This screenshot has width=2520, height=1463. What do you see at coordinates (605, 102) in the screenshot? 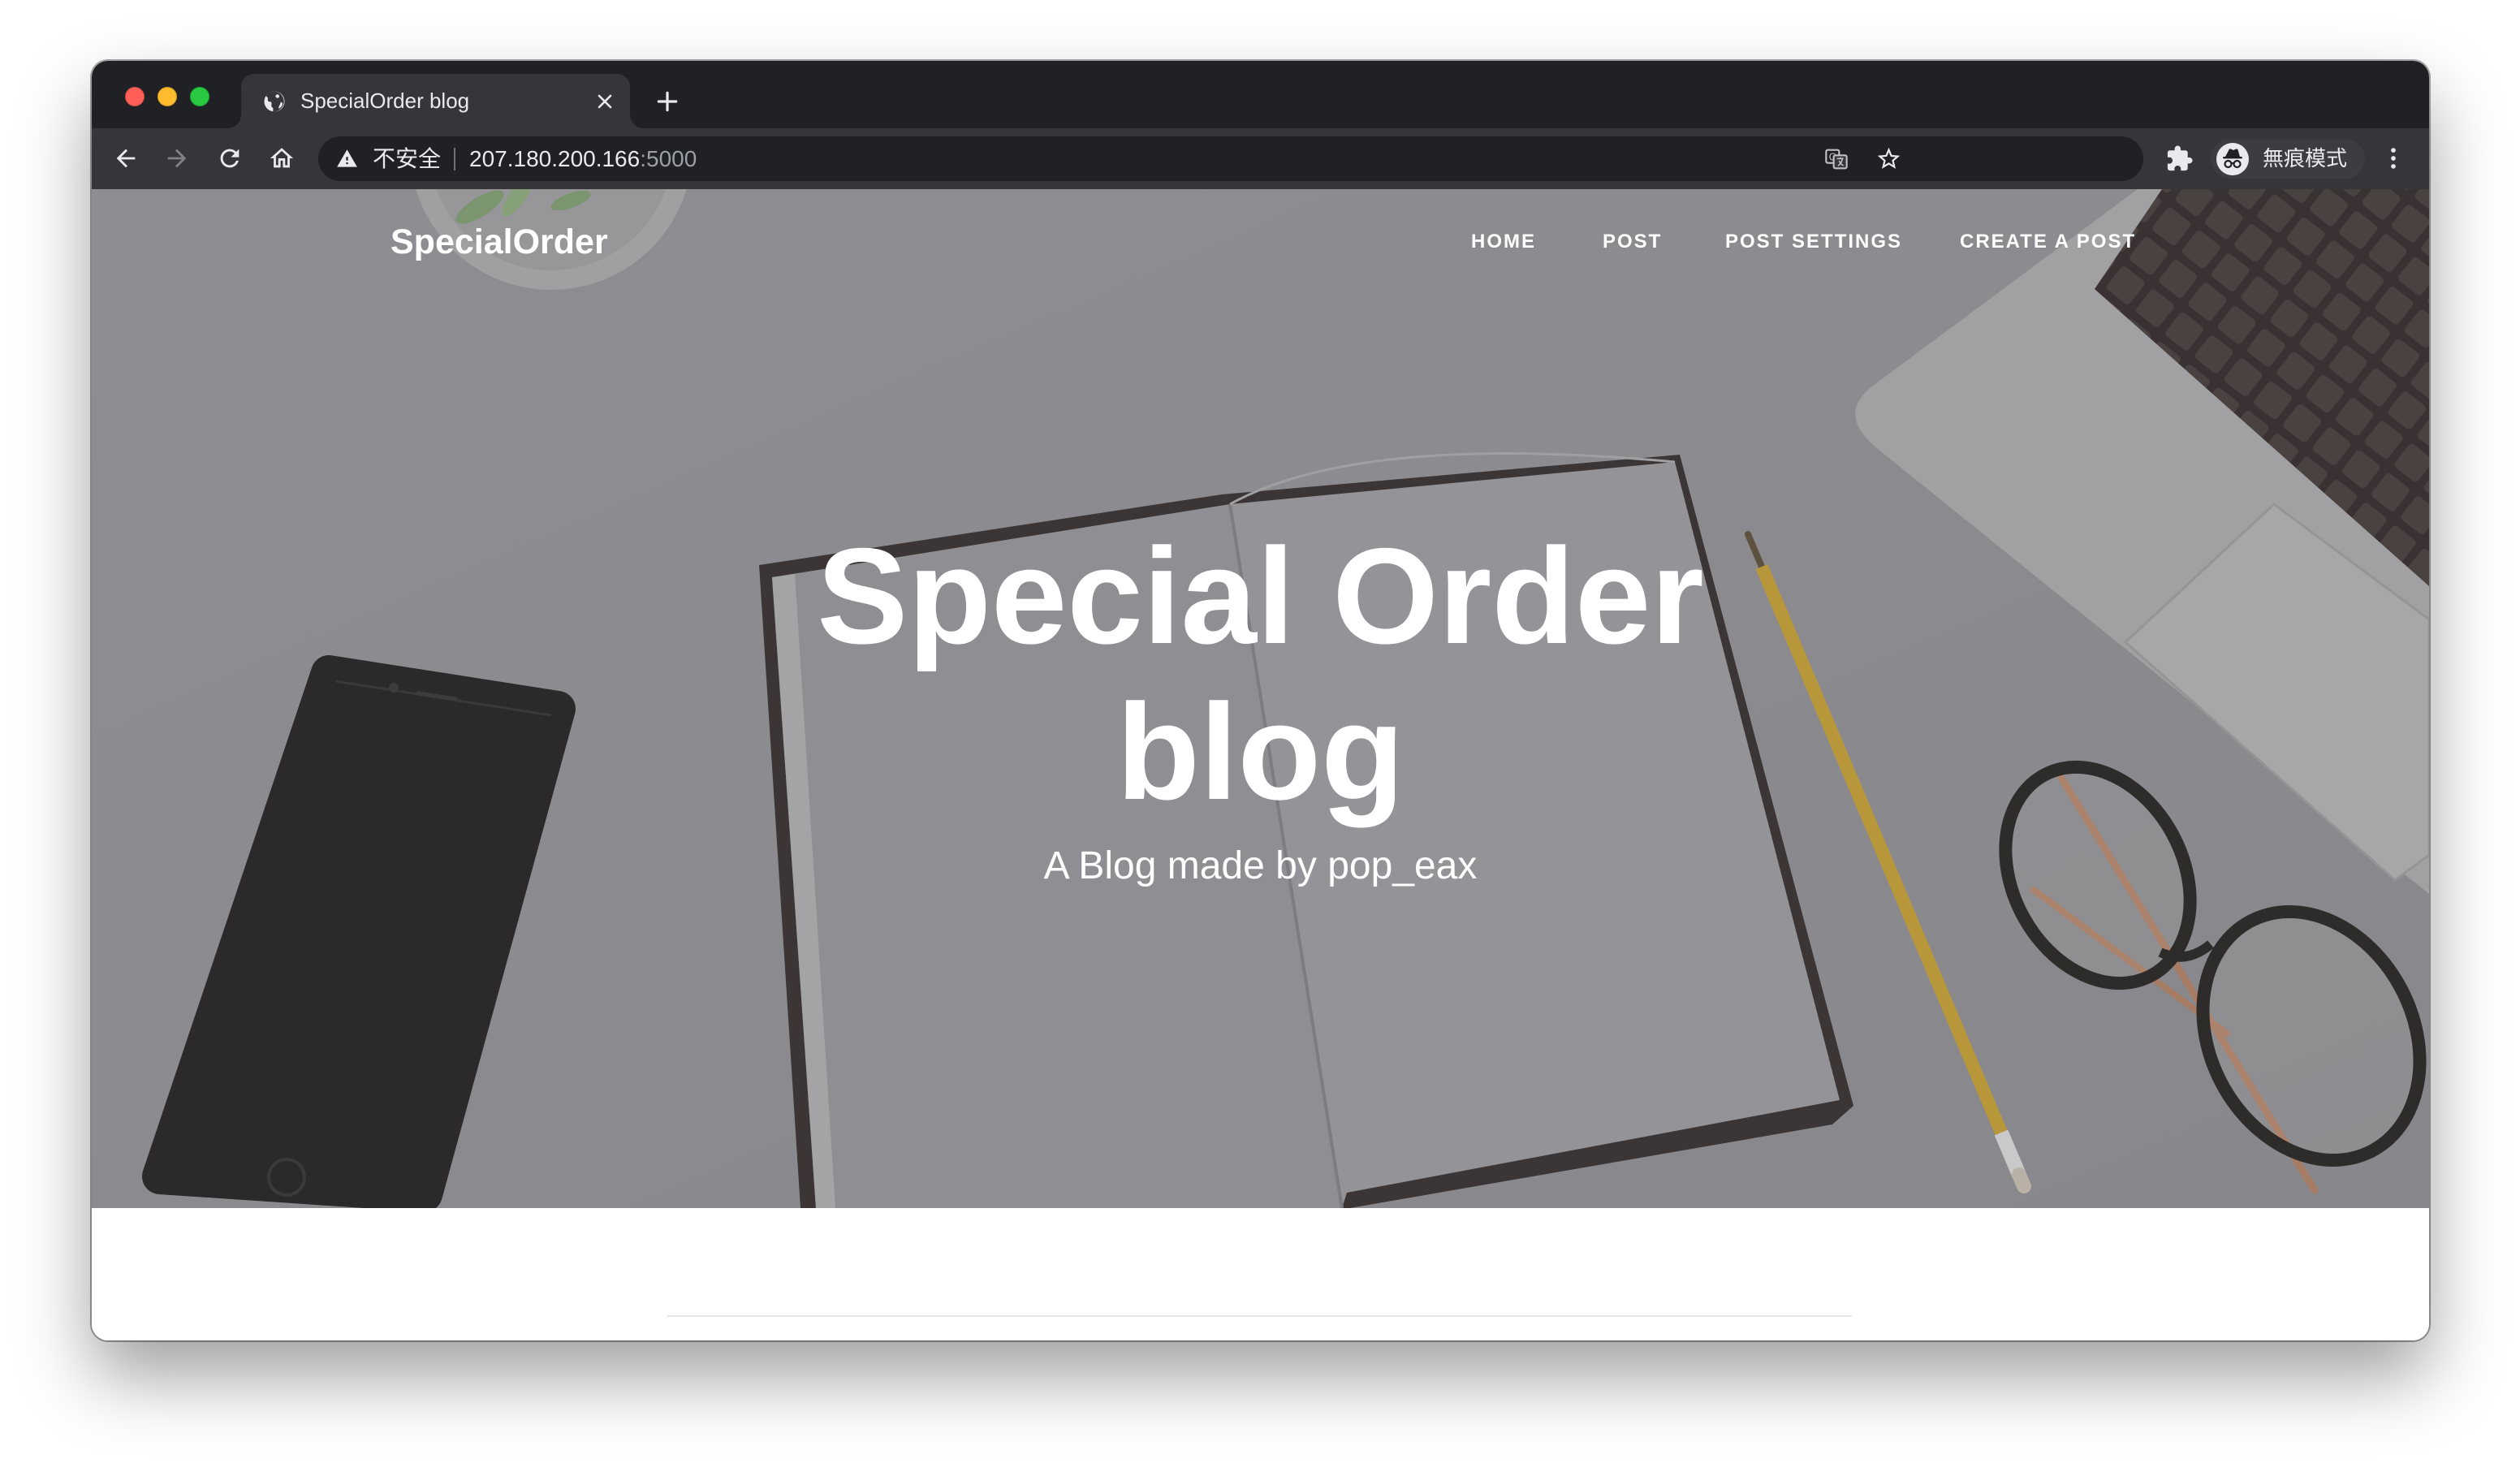
I see `close-icon` at bounding box center [605, 102].